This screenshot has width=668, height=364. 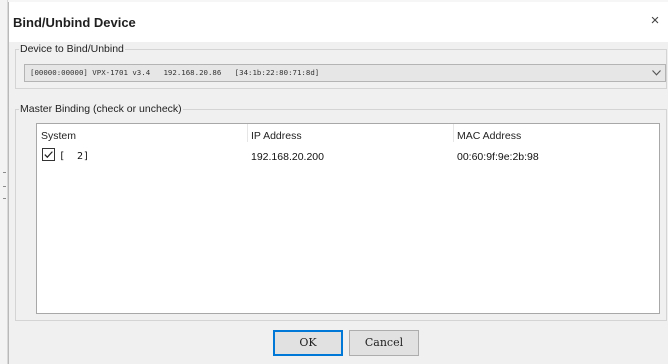 I want to click on background-window-edge, so click(x=4, y=182).